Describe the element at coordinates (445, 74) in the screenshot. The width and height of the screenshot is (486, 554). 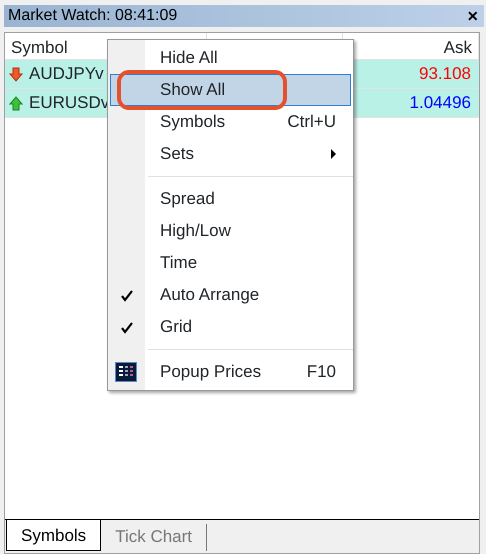
I see `ask-price: 93.108` at that location.